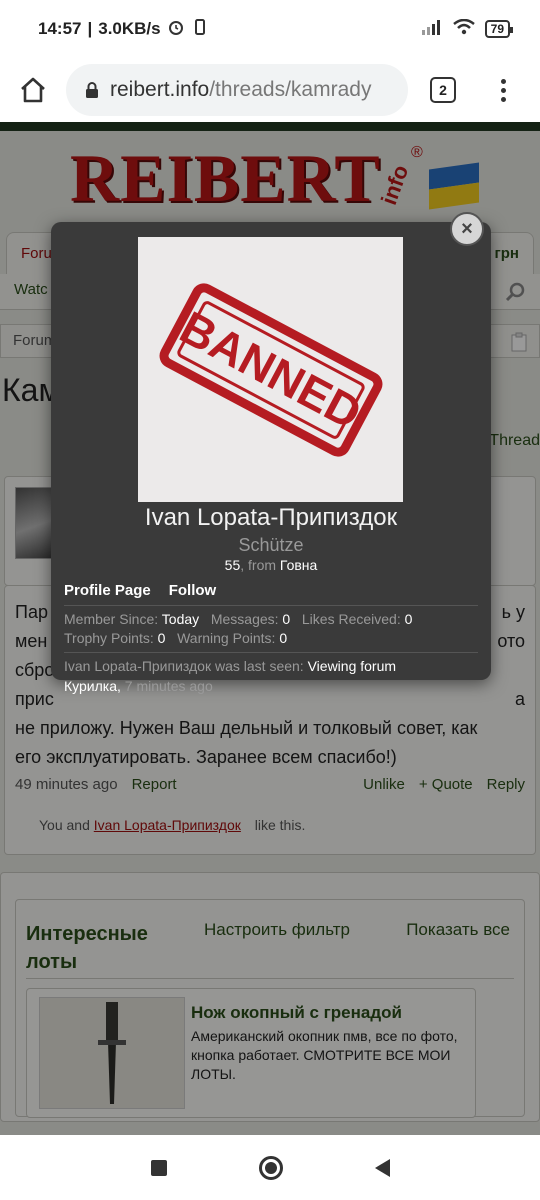  I want to click on status-bar: 14:57 | 3.0KB/s 79, so click(270, 29).